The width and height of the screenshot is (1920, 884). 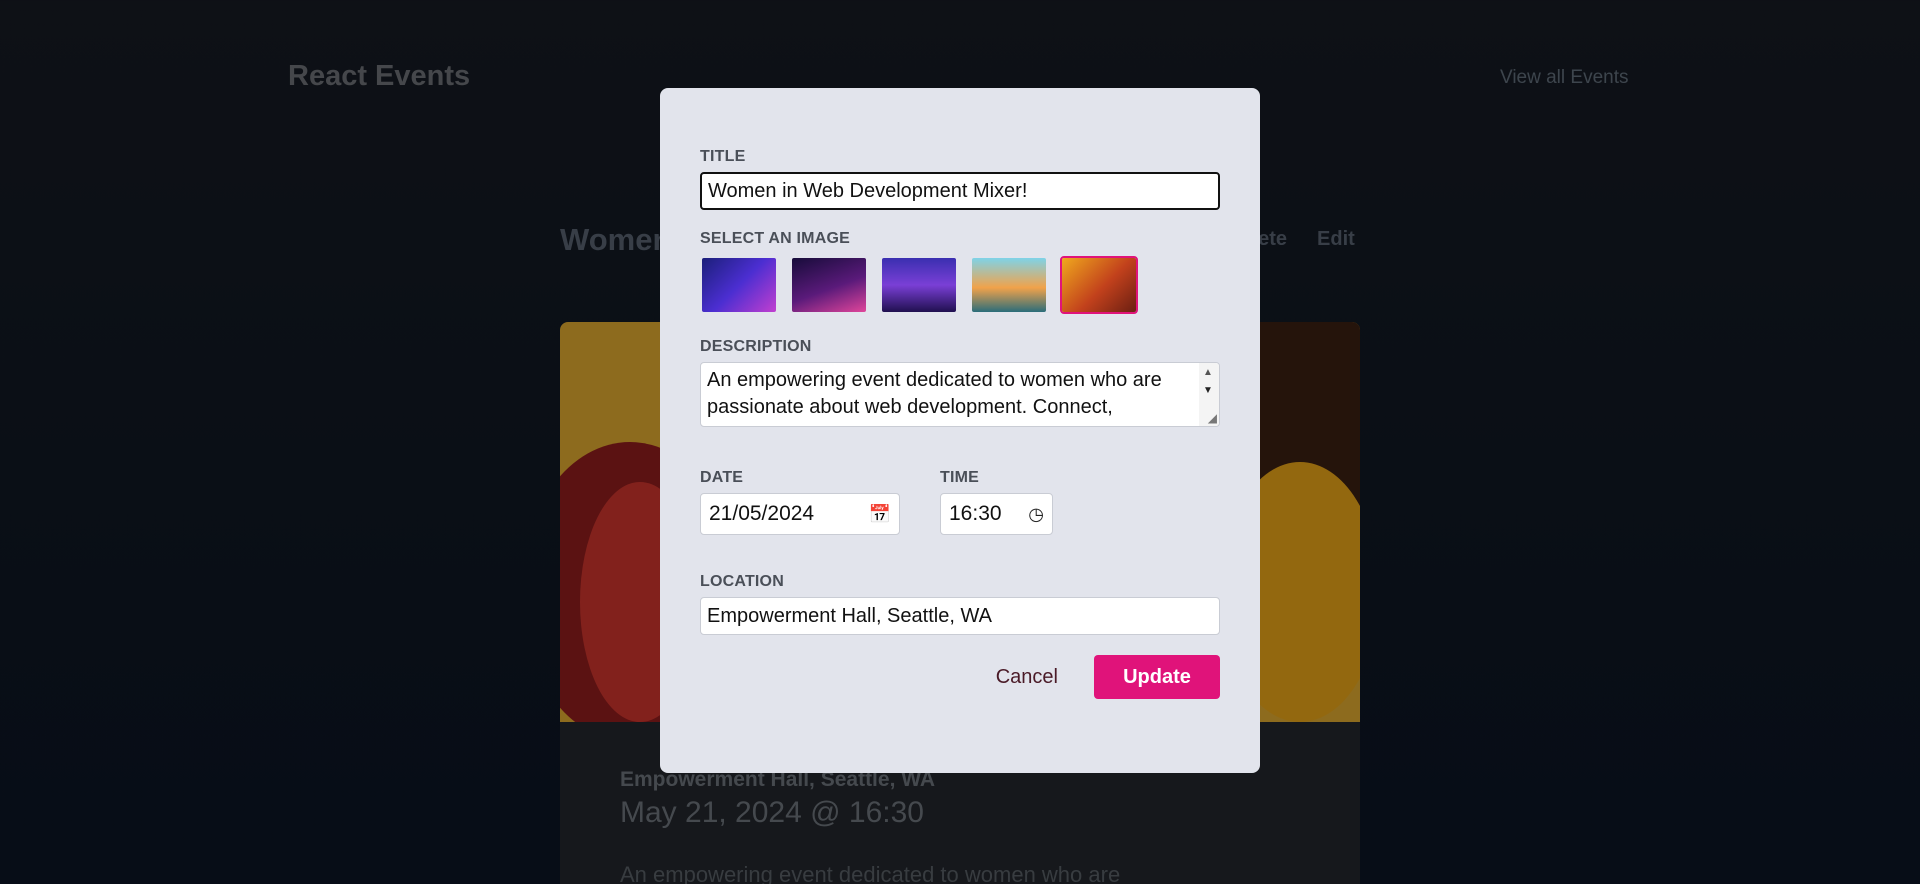 I want to click on select-image-label: SELECT AN IMAGE, so click(x=775, y=238).